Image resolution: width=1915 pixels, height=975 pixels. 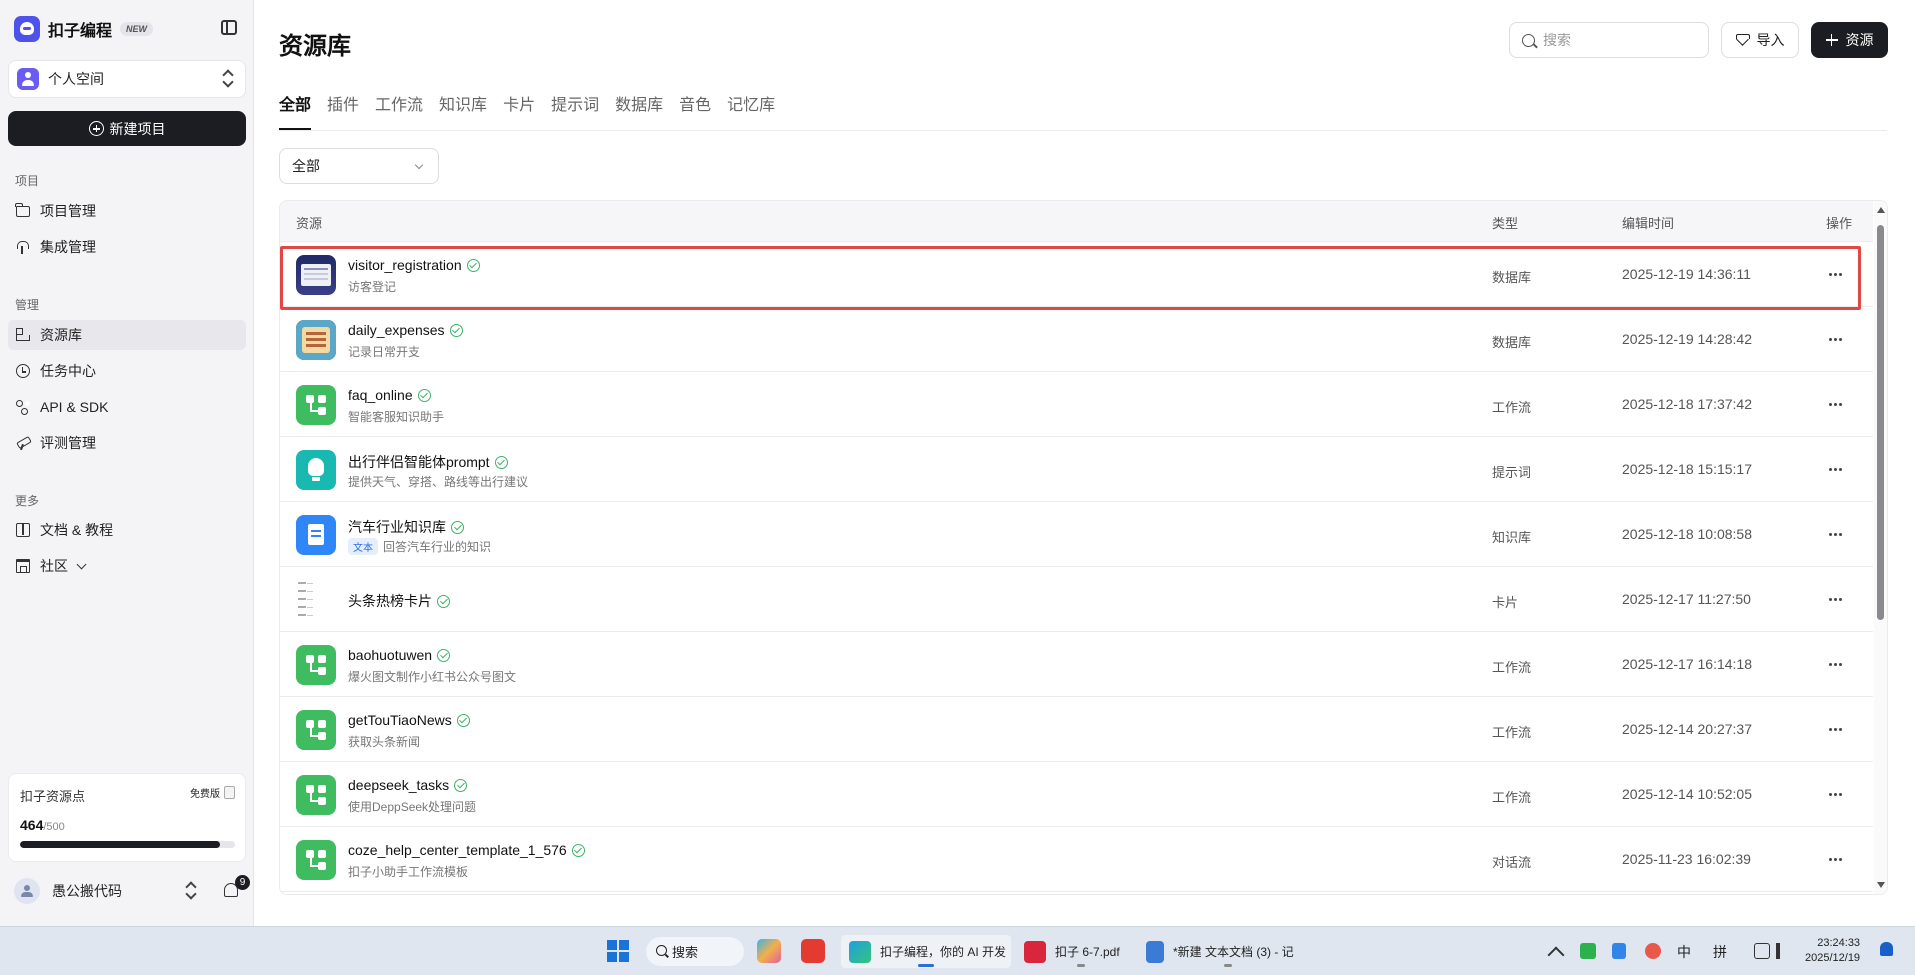 I want to click on new-project-button: 新建项目, so click(x=127, y=128).